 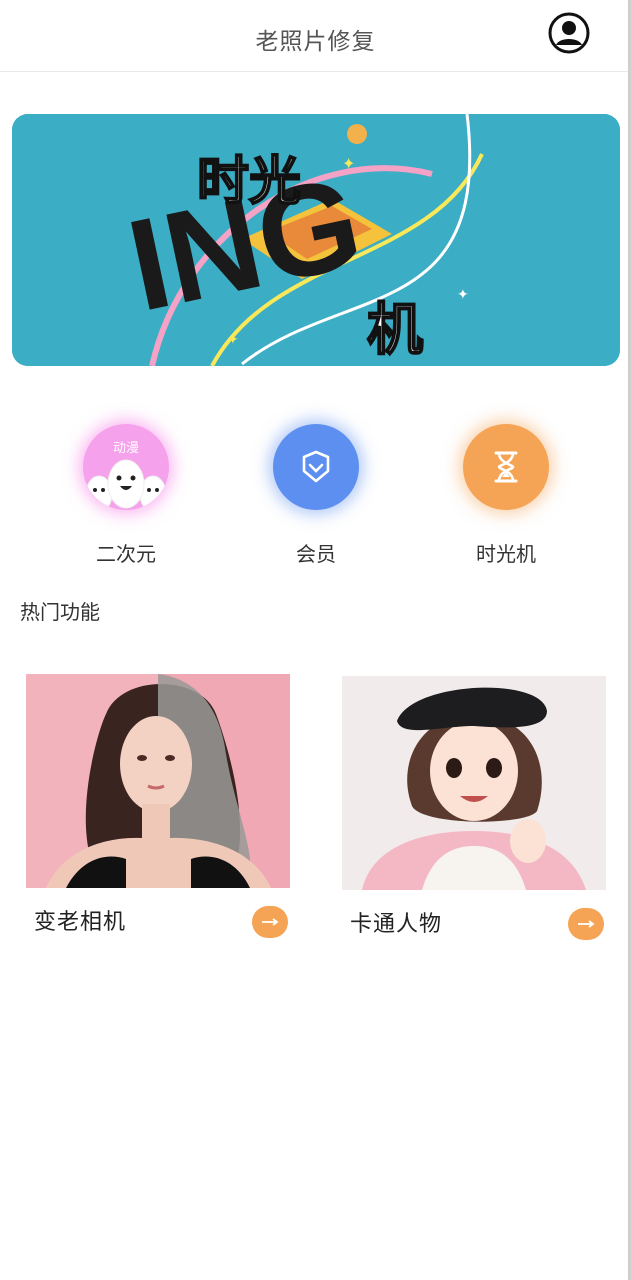 I want to click on feature-card-title: 卡通人物, so click(x=396, y=924).